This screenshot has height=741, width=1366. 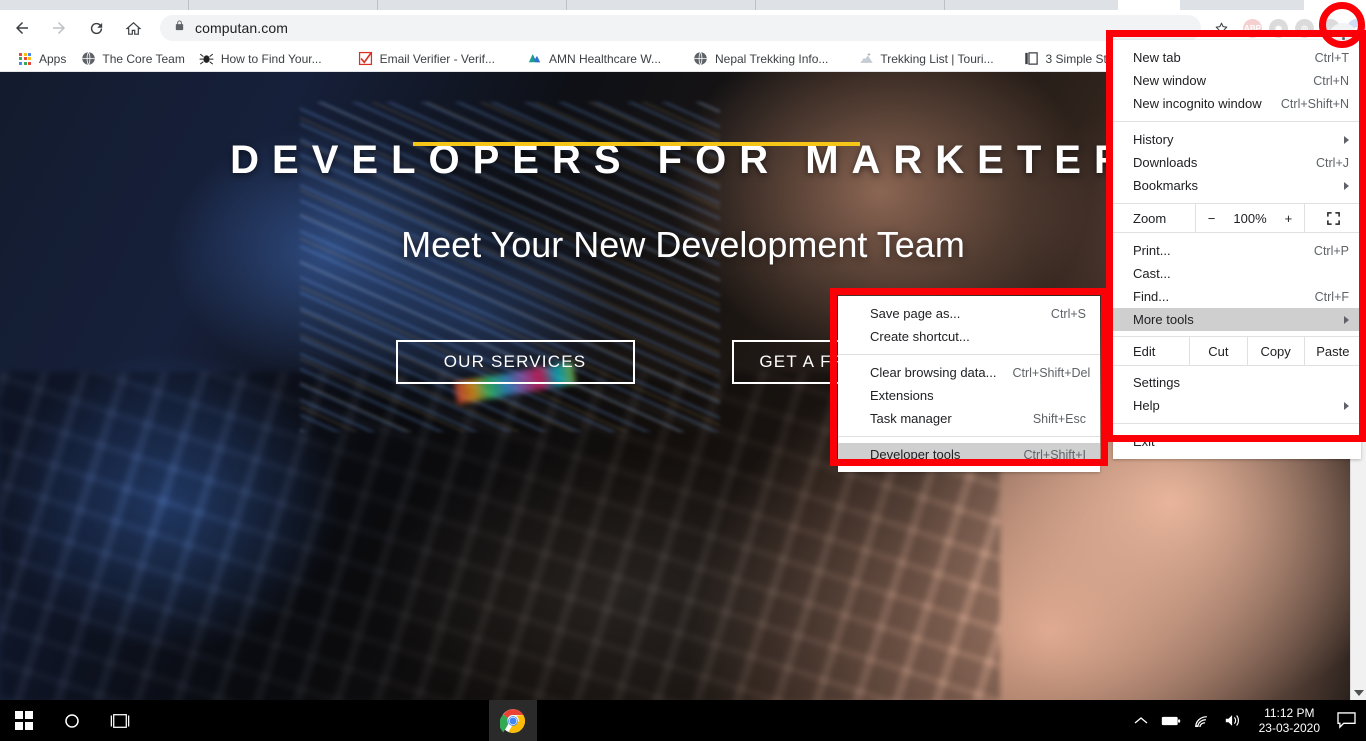 What do you see at coordinates (866, 59) in the screenshot?
I see `mountain-icon` at bounding box center [866, 59].